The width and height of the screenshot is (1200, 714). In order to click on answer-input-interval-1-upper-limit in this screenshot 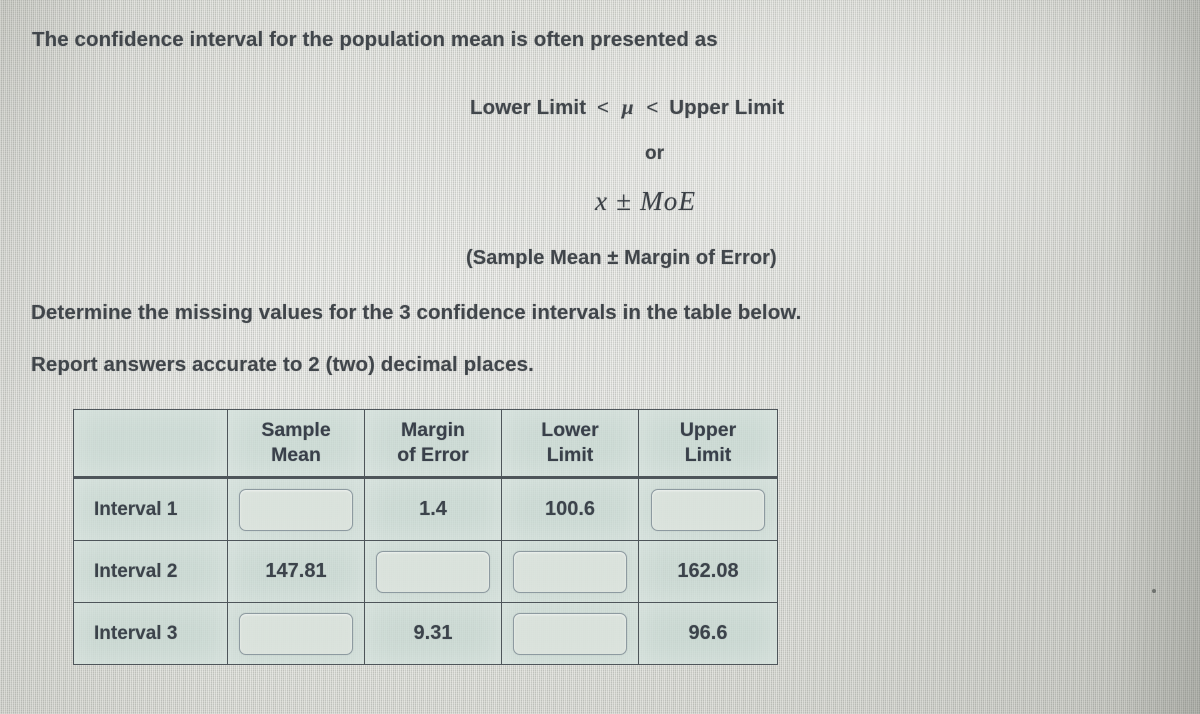, I will do `click(708, 509)`.